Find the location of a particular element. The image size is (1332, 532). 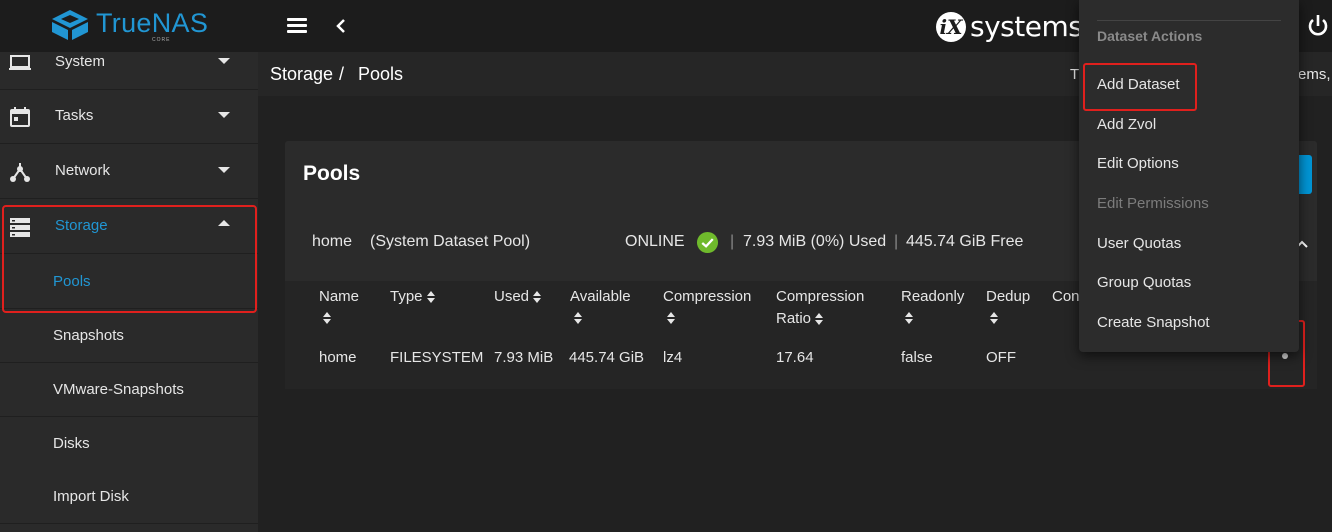

table-cell: false is located at coordinates (917, 357).